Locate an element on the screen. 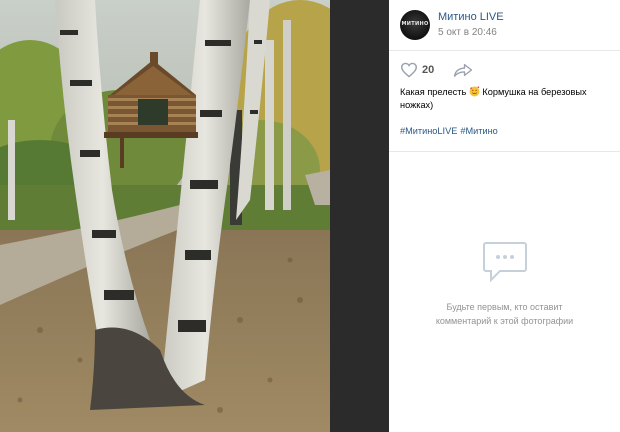 Image resolution: width=620 pixels, height=432 pixels. divider is located at coordinates (504, 151).